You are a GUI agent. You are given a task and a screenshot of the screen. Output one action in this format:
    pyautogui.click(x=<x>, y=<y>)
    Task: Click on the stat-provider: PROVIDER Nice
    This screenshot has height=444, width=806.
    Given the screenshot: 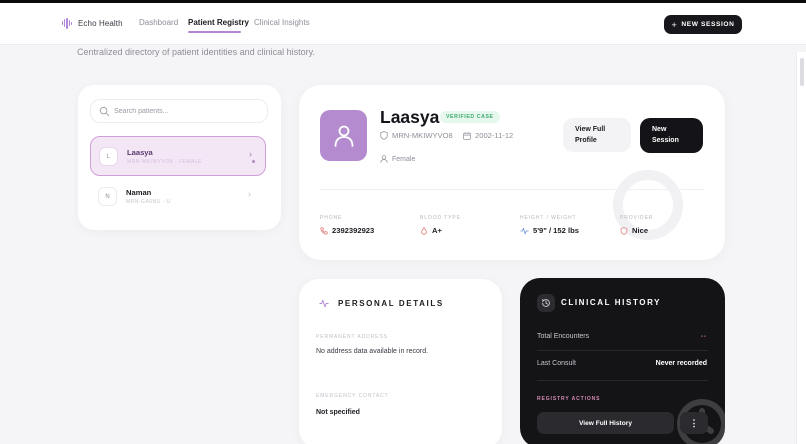 What is the action you would take?
    pyautogui.click(x=636, y=225)
    